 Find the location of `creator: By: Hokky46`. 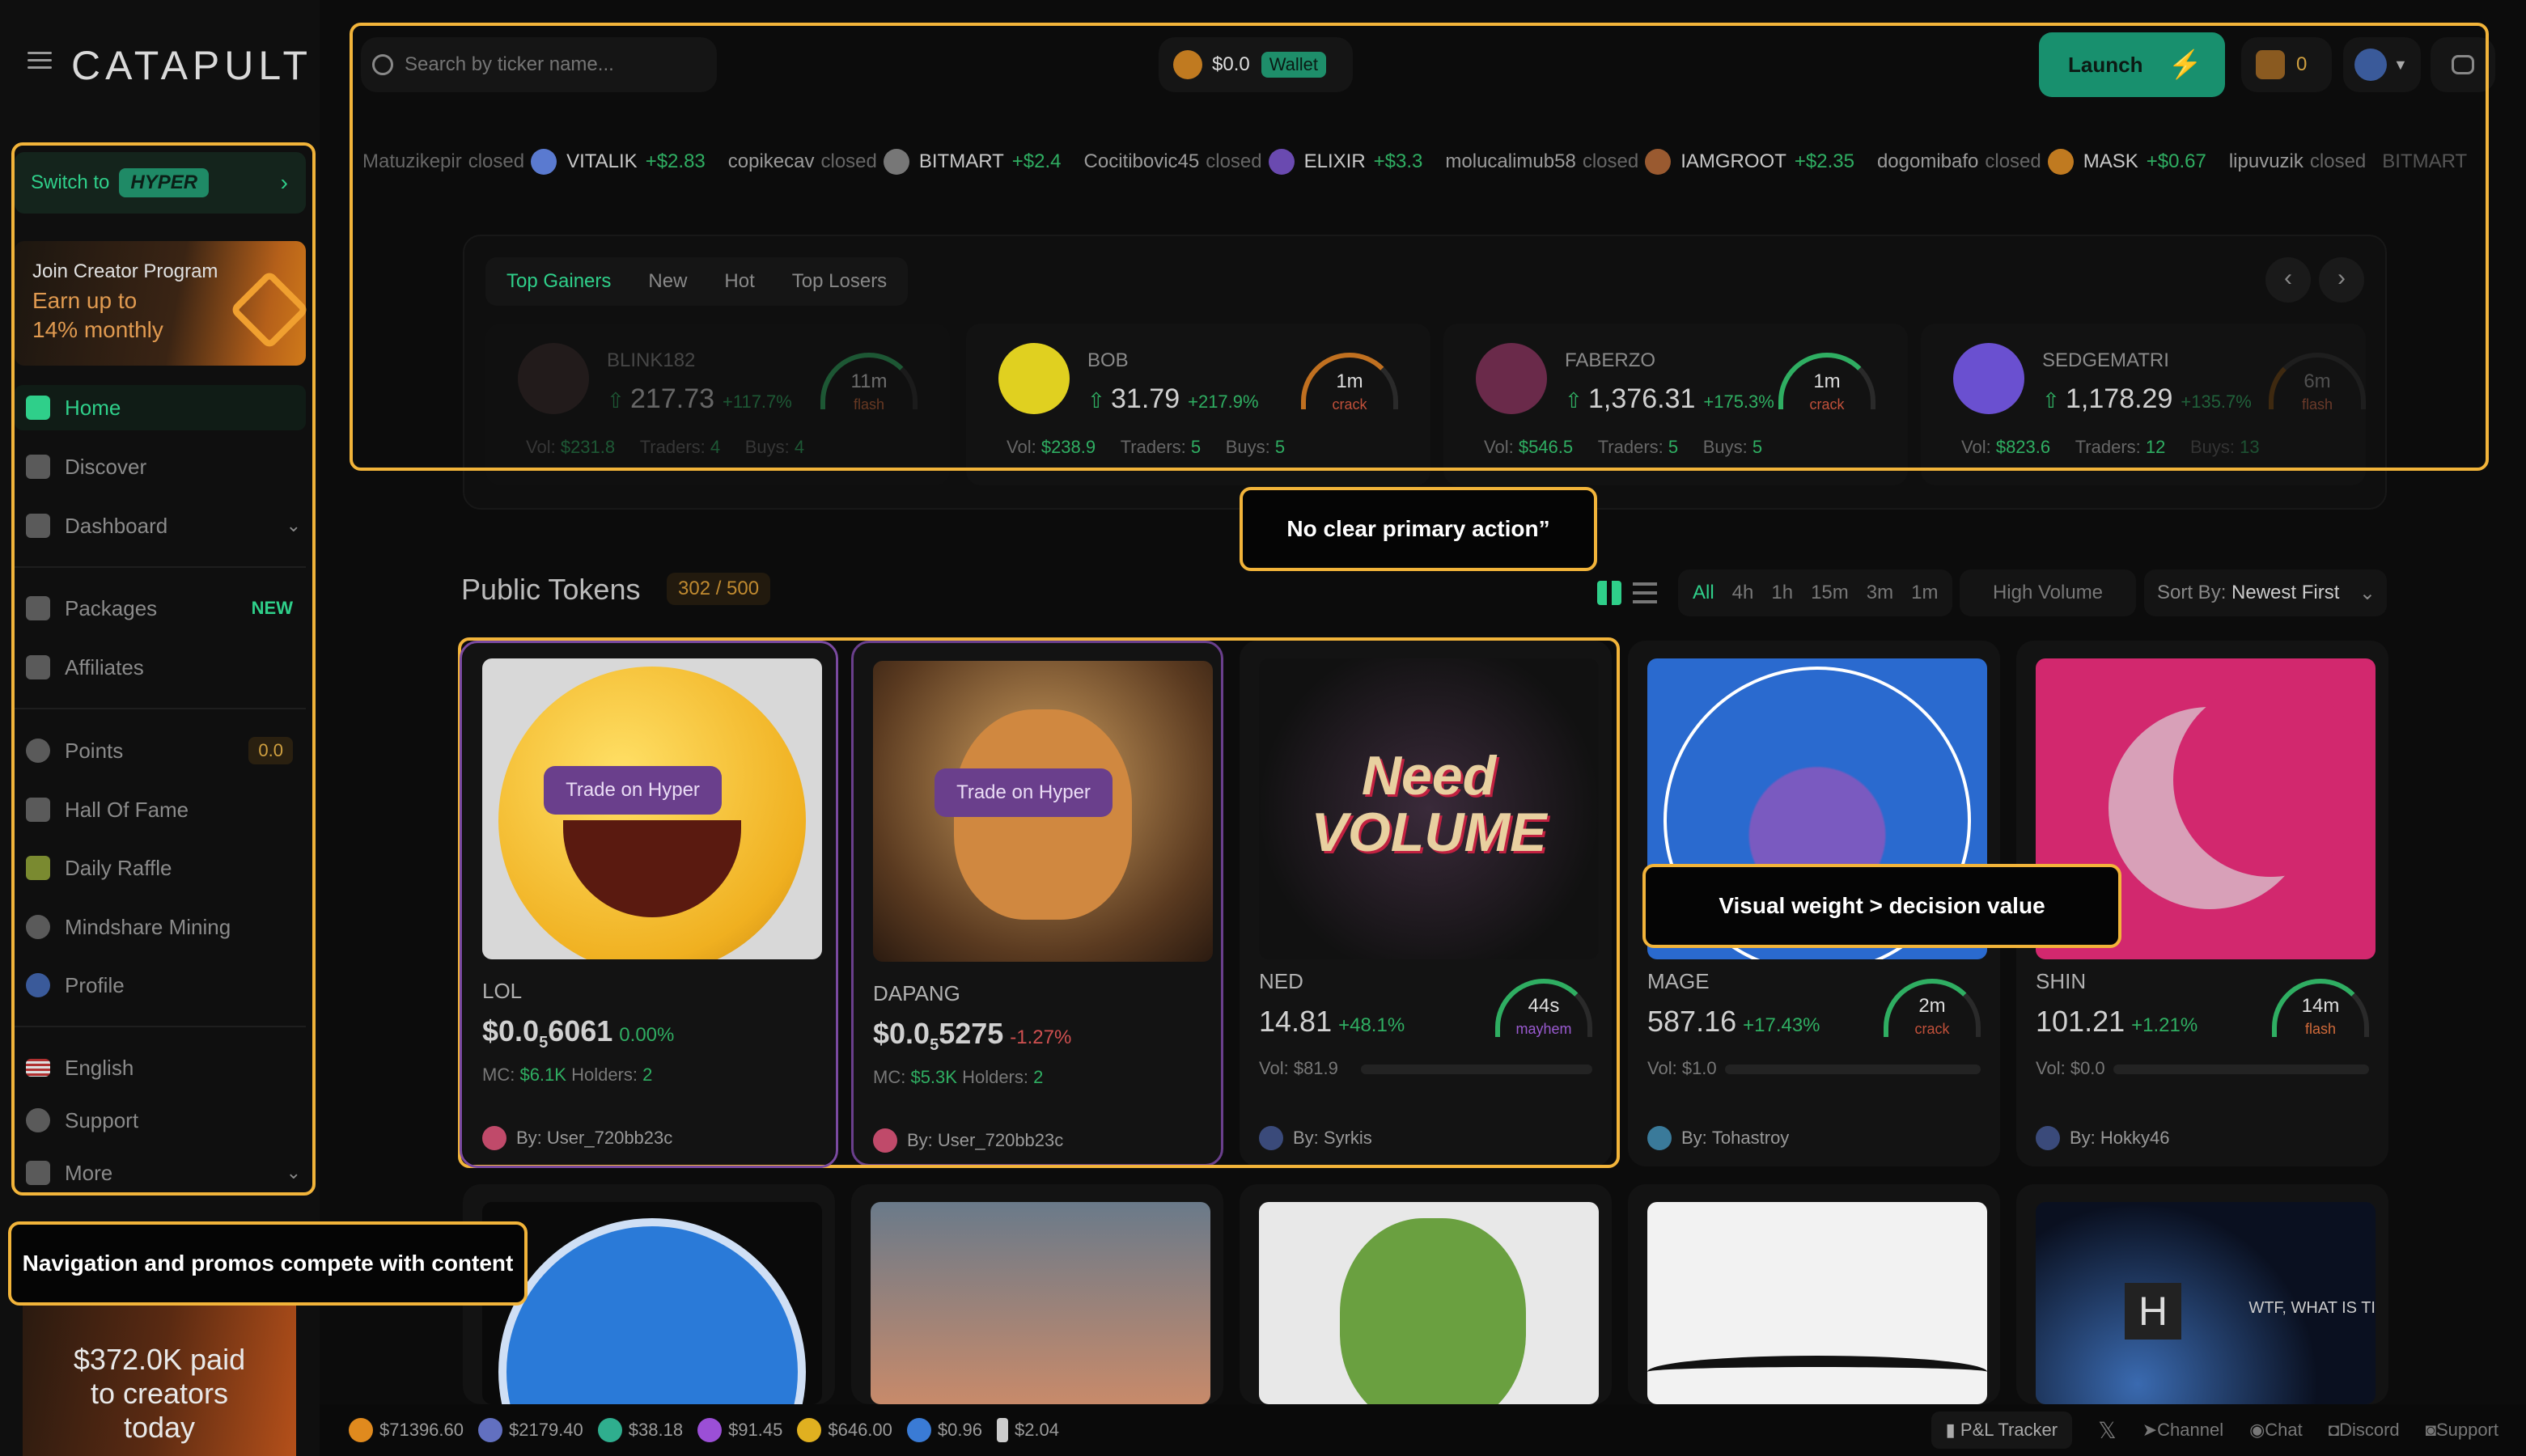

creator: By: Hokky46 is located at coordinates (2103, 1138).